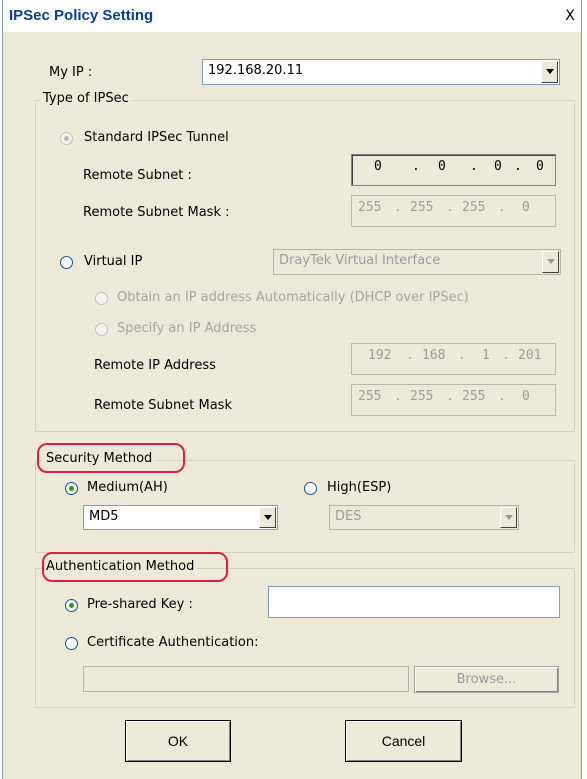 This screenshot has width=587, height=779. I want to click on certificate-auth-radio, so click(71, 643).